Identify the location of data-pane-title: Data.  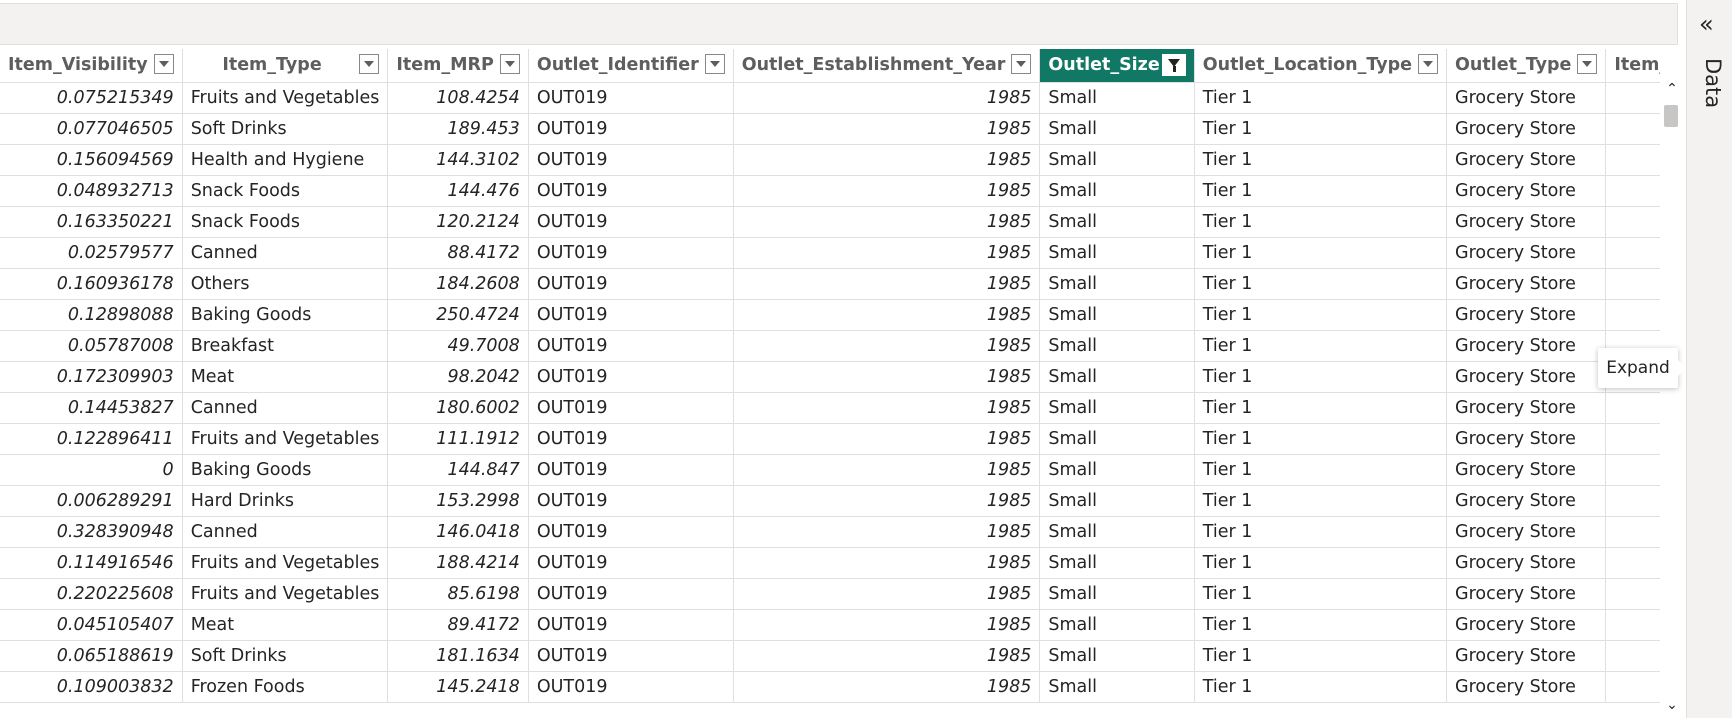
(1710, 88).